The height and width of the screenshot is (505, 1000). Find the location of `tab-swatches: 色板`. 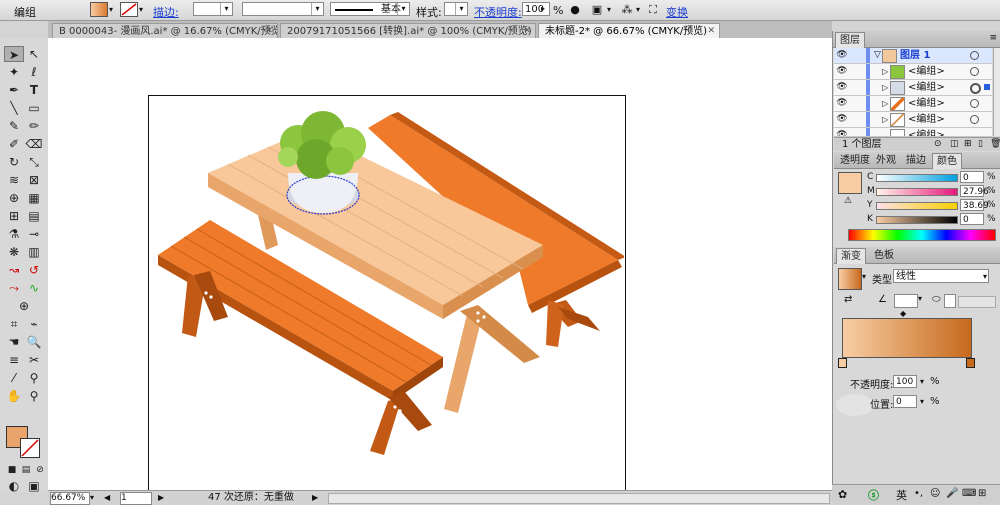

tab-swatches: 色板 is located at coordinates (884, 255).